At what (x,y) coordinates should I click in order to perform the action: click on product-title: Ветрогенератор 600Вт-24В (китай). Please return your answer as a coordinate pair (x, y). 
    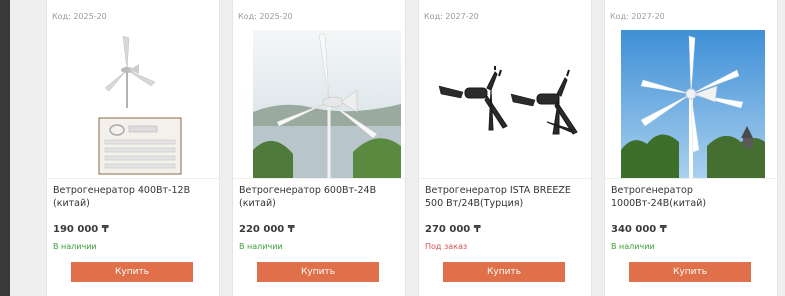
    Looking at the image, I should click on (319, 197).